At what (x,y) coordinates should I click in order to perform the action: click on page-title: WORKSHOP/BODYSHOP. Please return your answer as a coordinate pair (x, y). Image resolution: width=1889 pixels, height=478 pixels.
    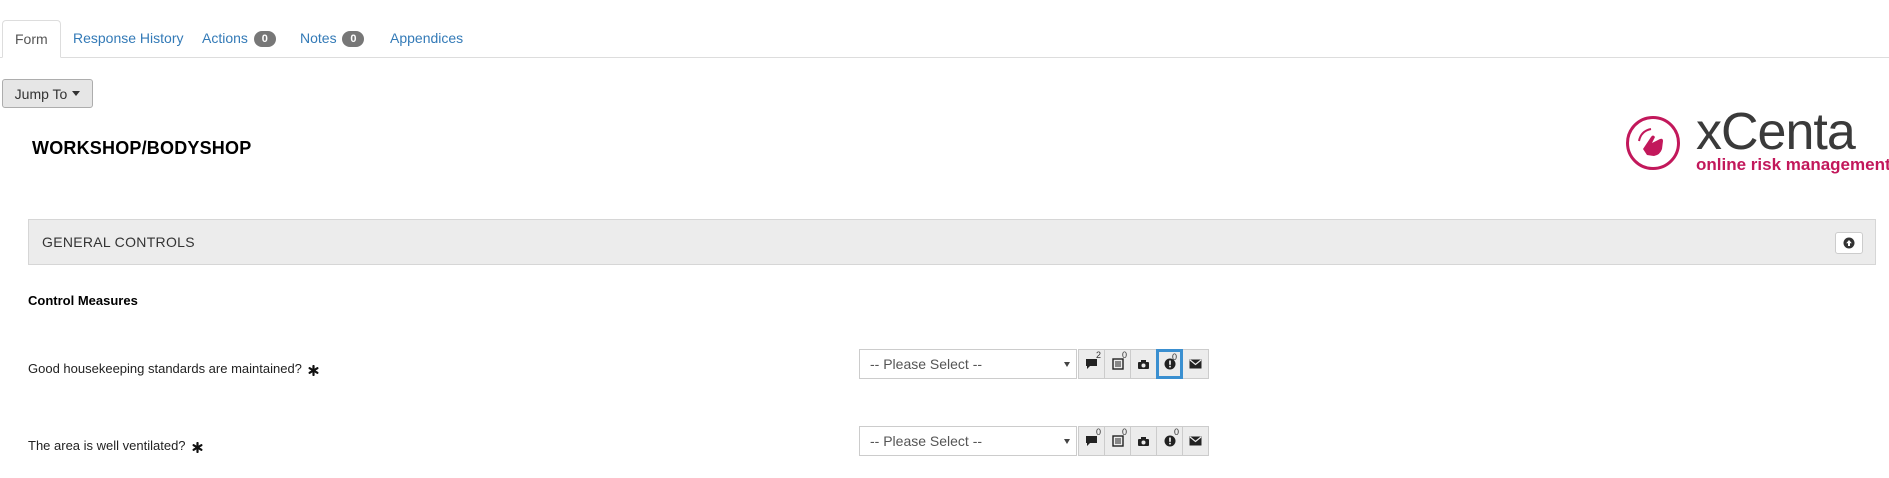
    Looking at the image, I should click on (142, 148).